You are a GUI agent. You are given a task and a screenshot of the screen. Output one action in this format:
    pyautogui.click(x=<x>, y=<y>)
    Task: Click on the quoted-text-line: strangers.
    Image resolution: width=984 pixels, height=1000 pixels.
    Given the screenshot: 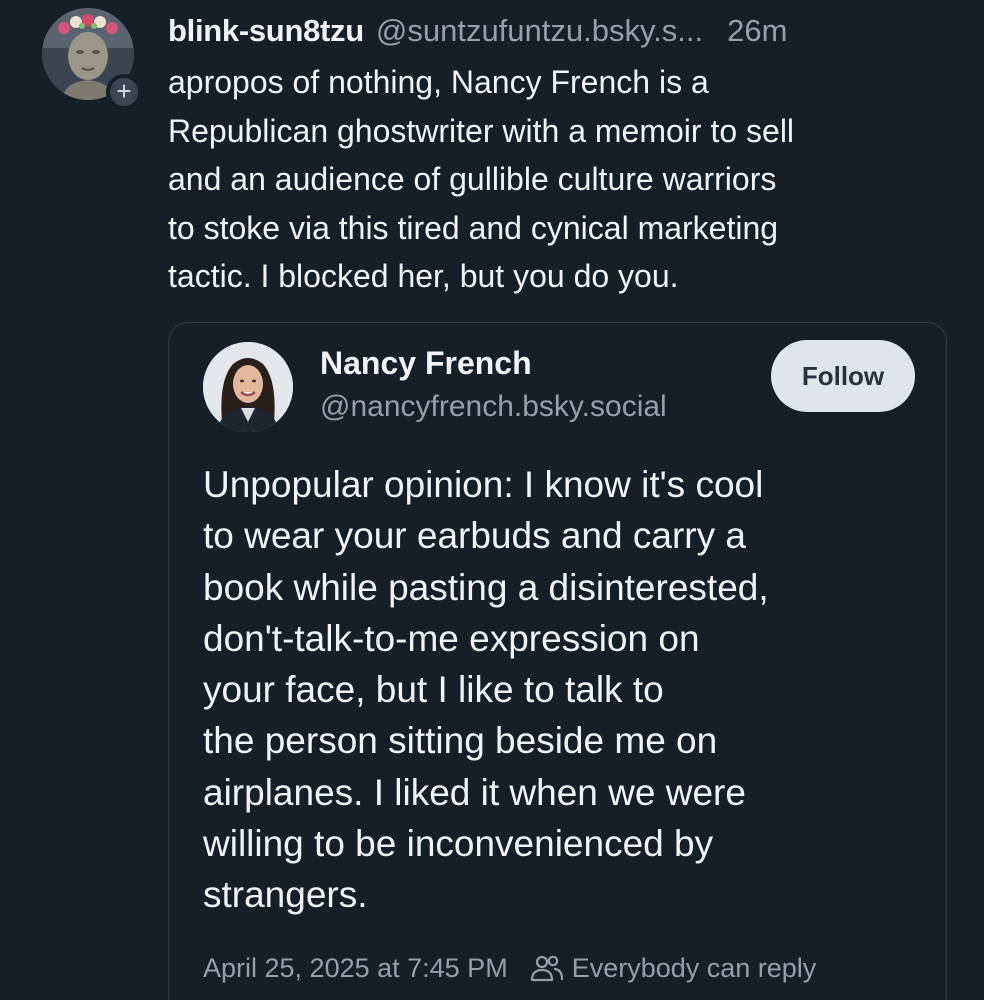 What is the action you would take?
    pyautogui.click(x=285, y=895)
    